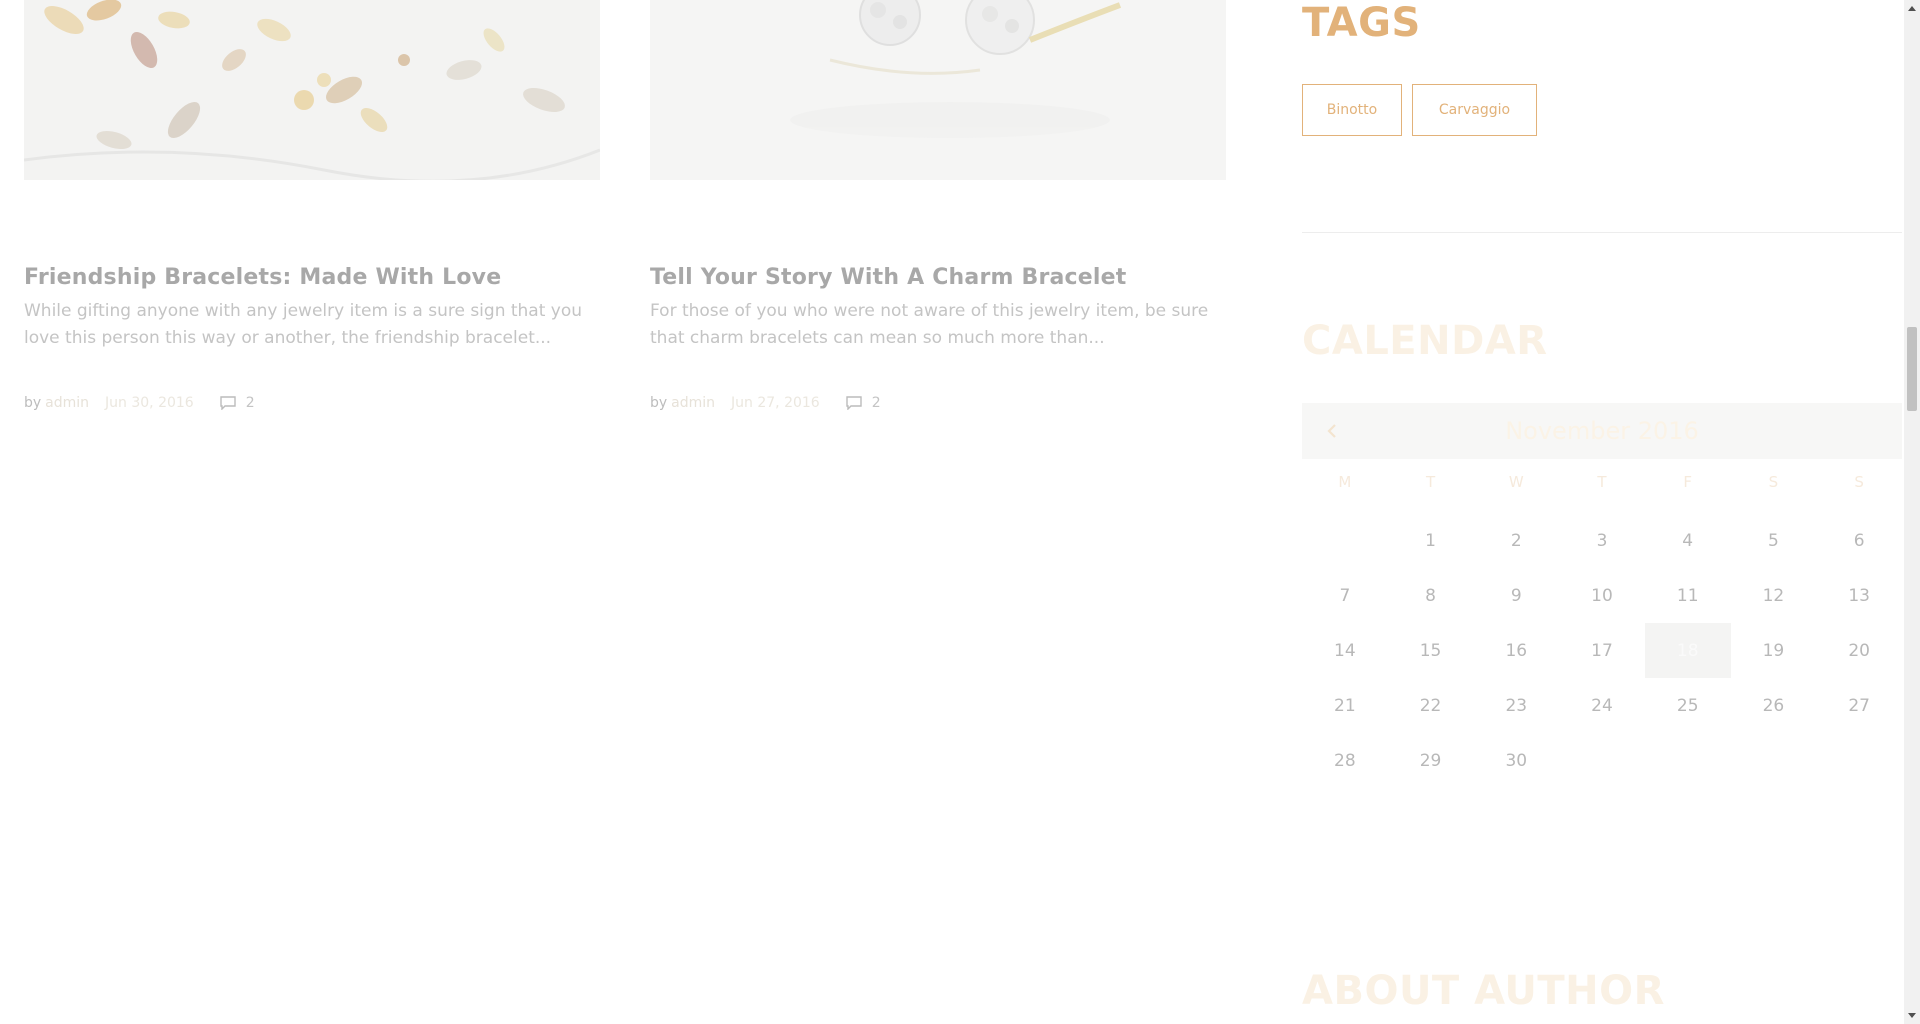 This screenshot has height=1024, width=1920. I want to click on calendar-day: 12, so click(1774, 595).